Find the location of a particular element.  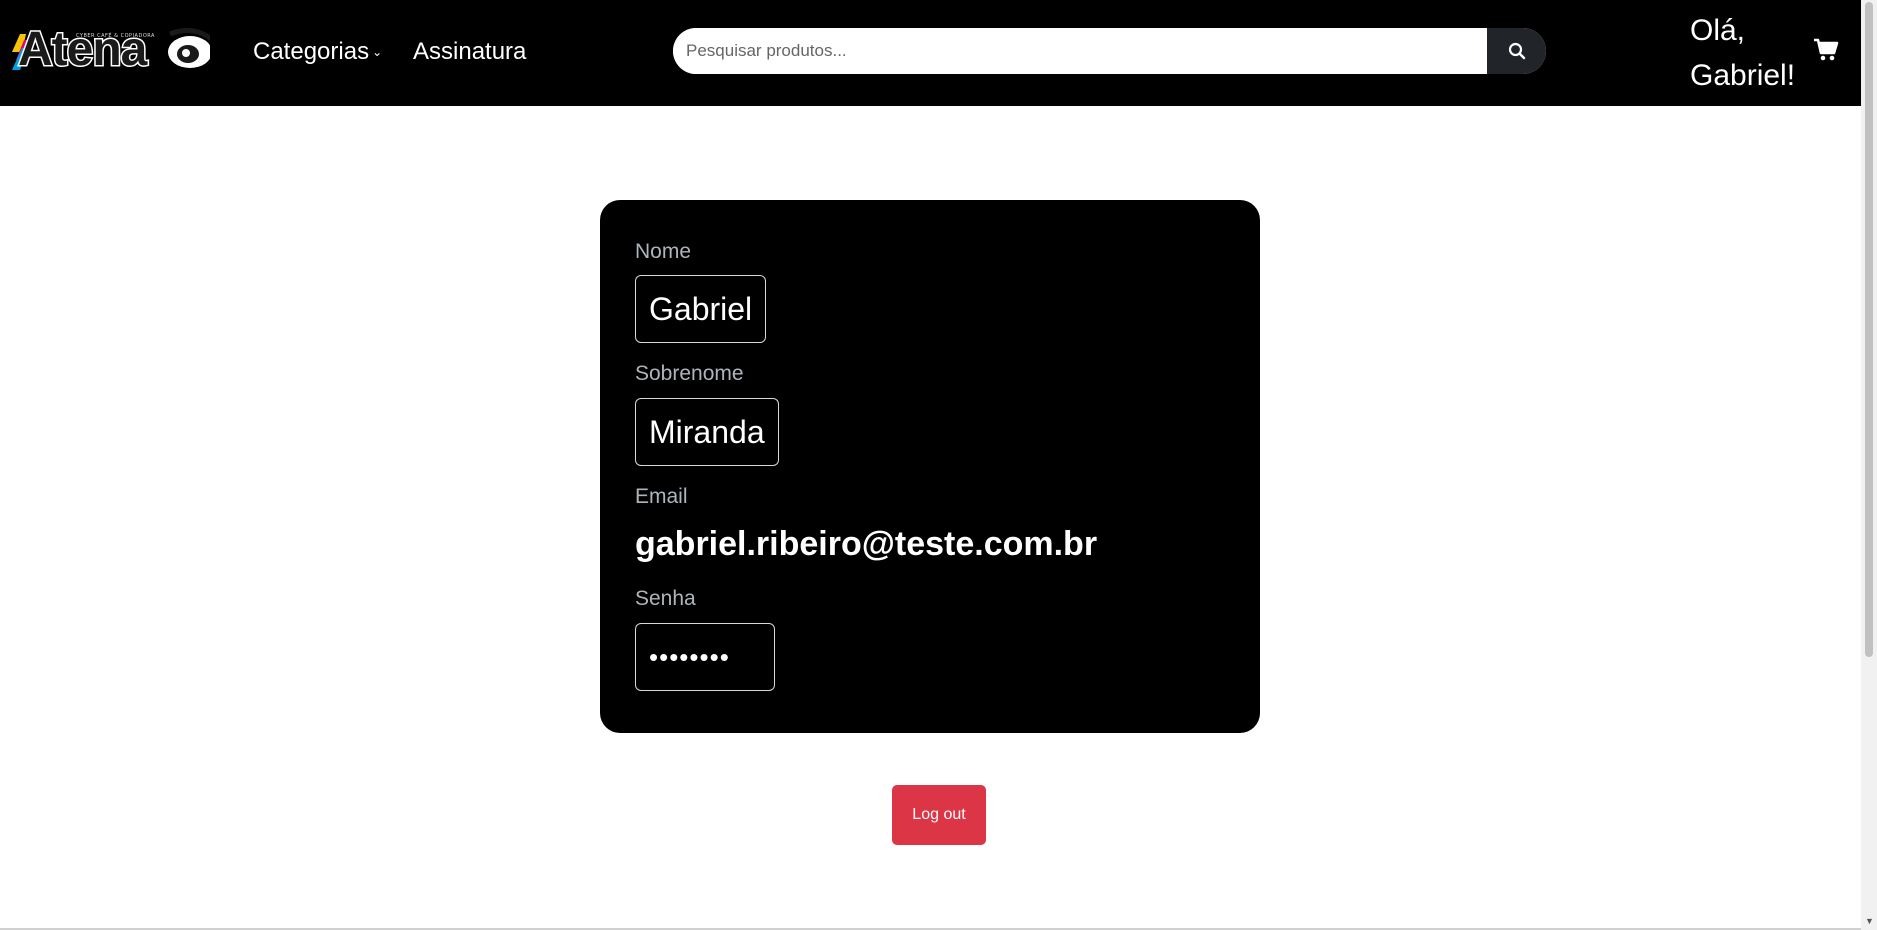

logout-button: Log out is located at coordinates (939, 815).